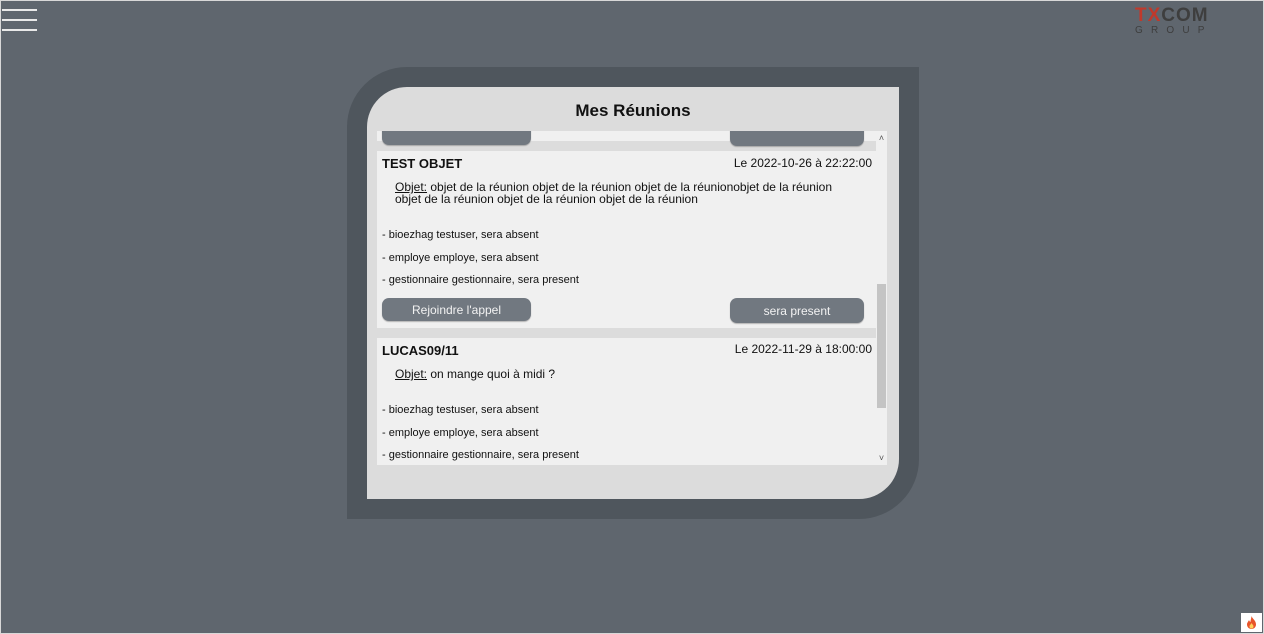  I want to click on chevron-up-icon: ˄, so click(881, 138).